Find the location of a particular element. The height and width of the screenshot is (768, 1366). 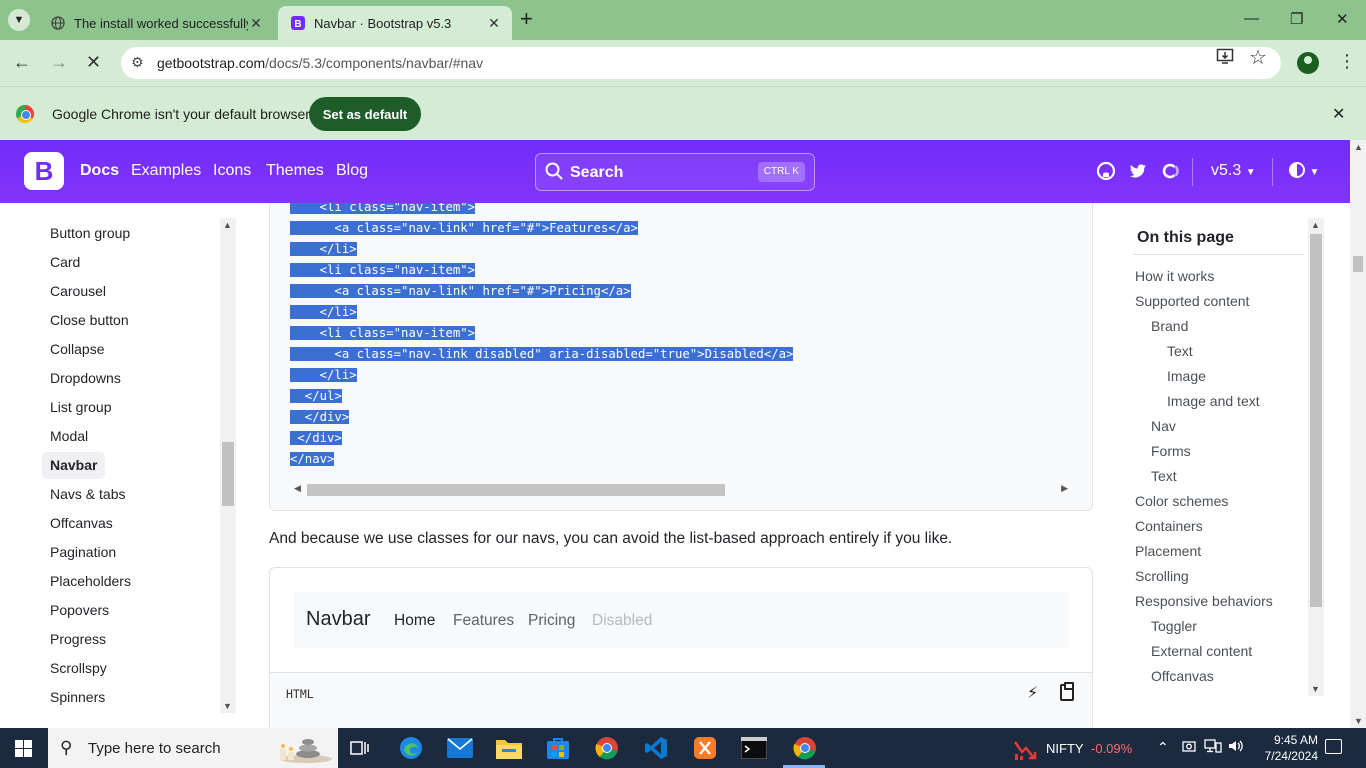

demo-navbar-brand: Navbar is located at coordinates (338, 619).